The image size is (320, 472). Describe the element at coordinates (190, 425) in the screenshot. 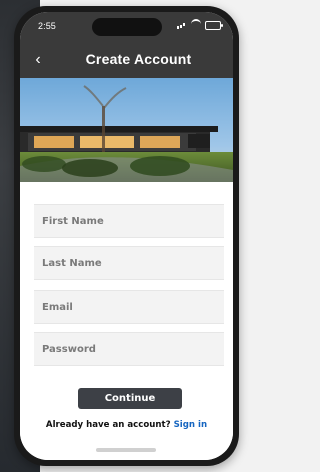

I see `signin-link: Sign in` at that location.